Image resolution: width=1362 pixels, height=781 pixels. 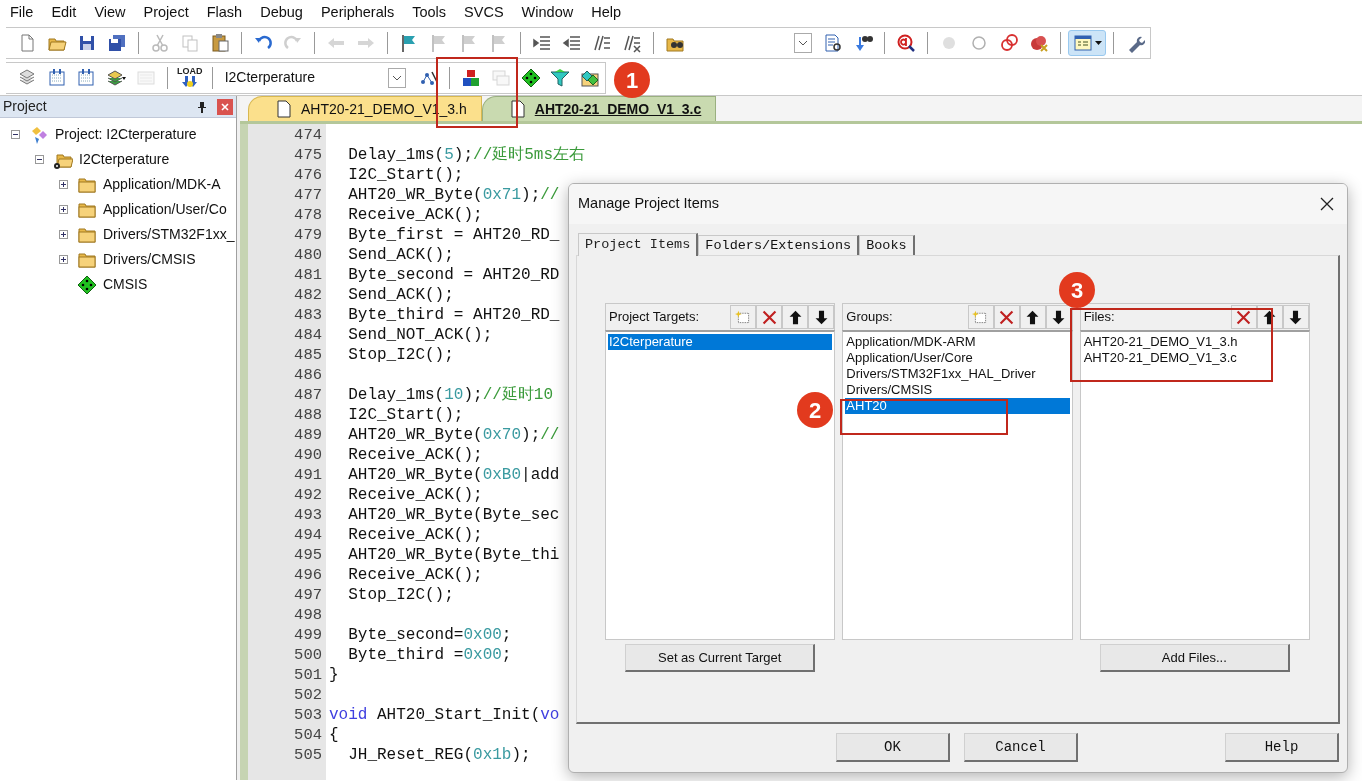 I want to click on menu-item: Flash, so click(x=224, y=13).